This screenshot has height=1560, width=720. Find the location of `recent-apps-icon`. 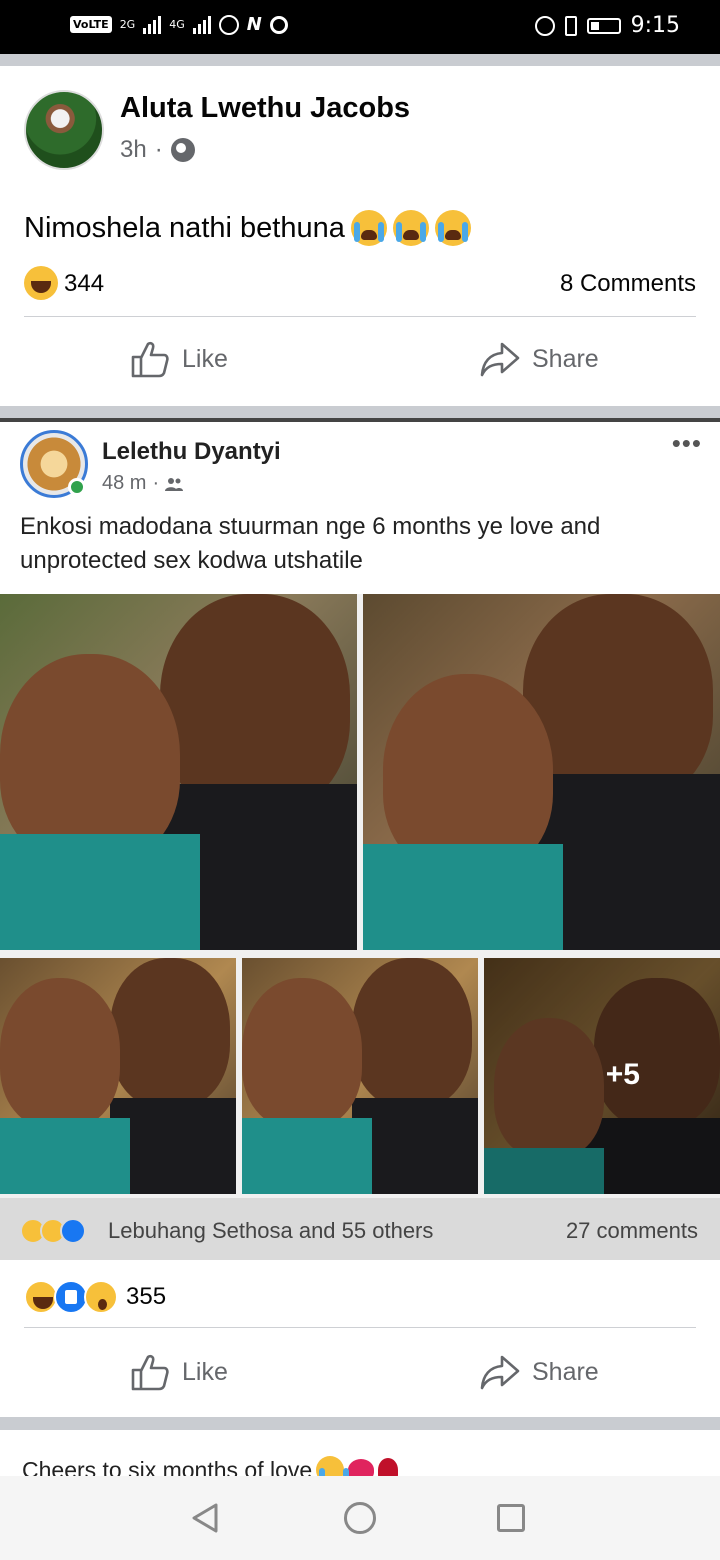

recent-apps-icon is located at coordinates (511, 1518).